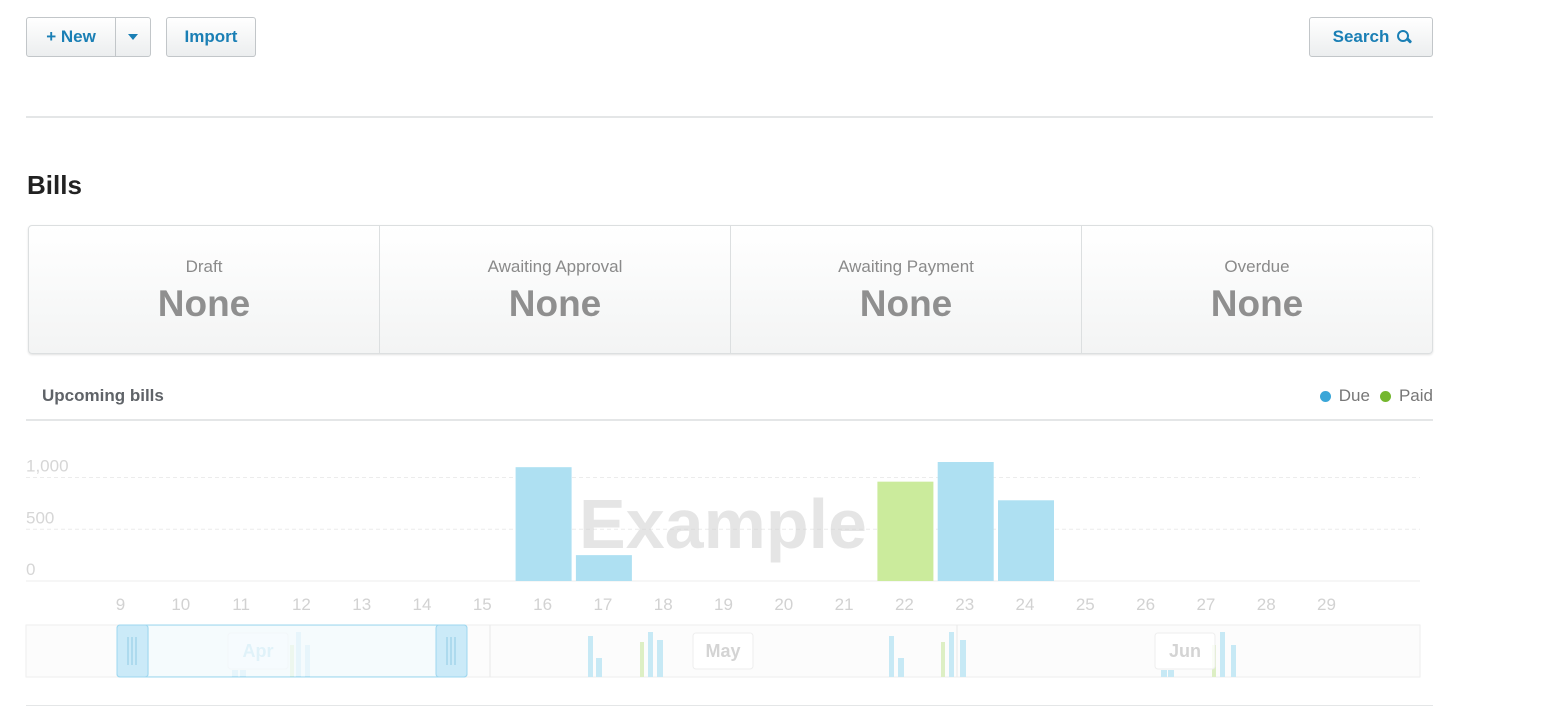 The image size is (1551, 707). What do you see at coordinates (451, 651) in the screenshot?
I see `navigator-right-handle` at bounding box center [451, 651].